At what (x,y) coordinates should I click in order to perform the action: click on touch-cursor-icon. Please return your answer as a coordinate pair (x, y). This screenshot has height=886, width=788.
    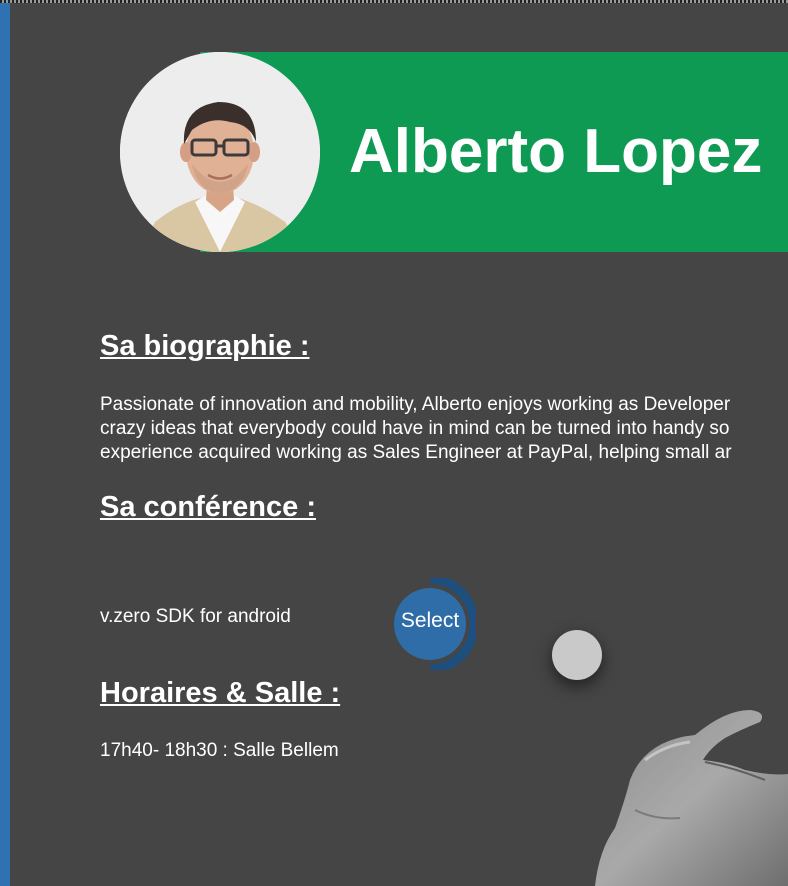
    Looking at the image, I should click on (577, 655).